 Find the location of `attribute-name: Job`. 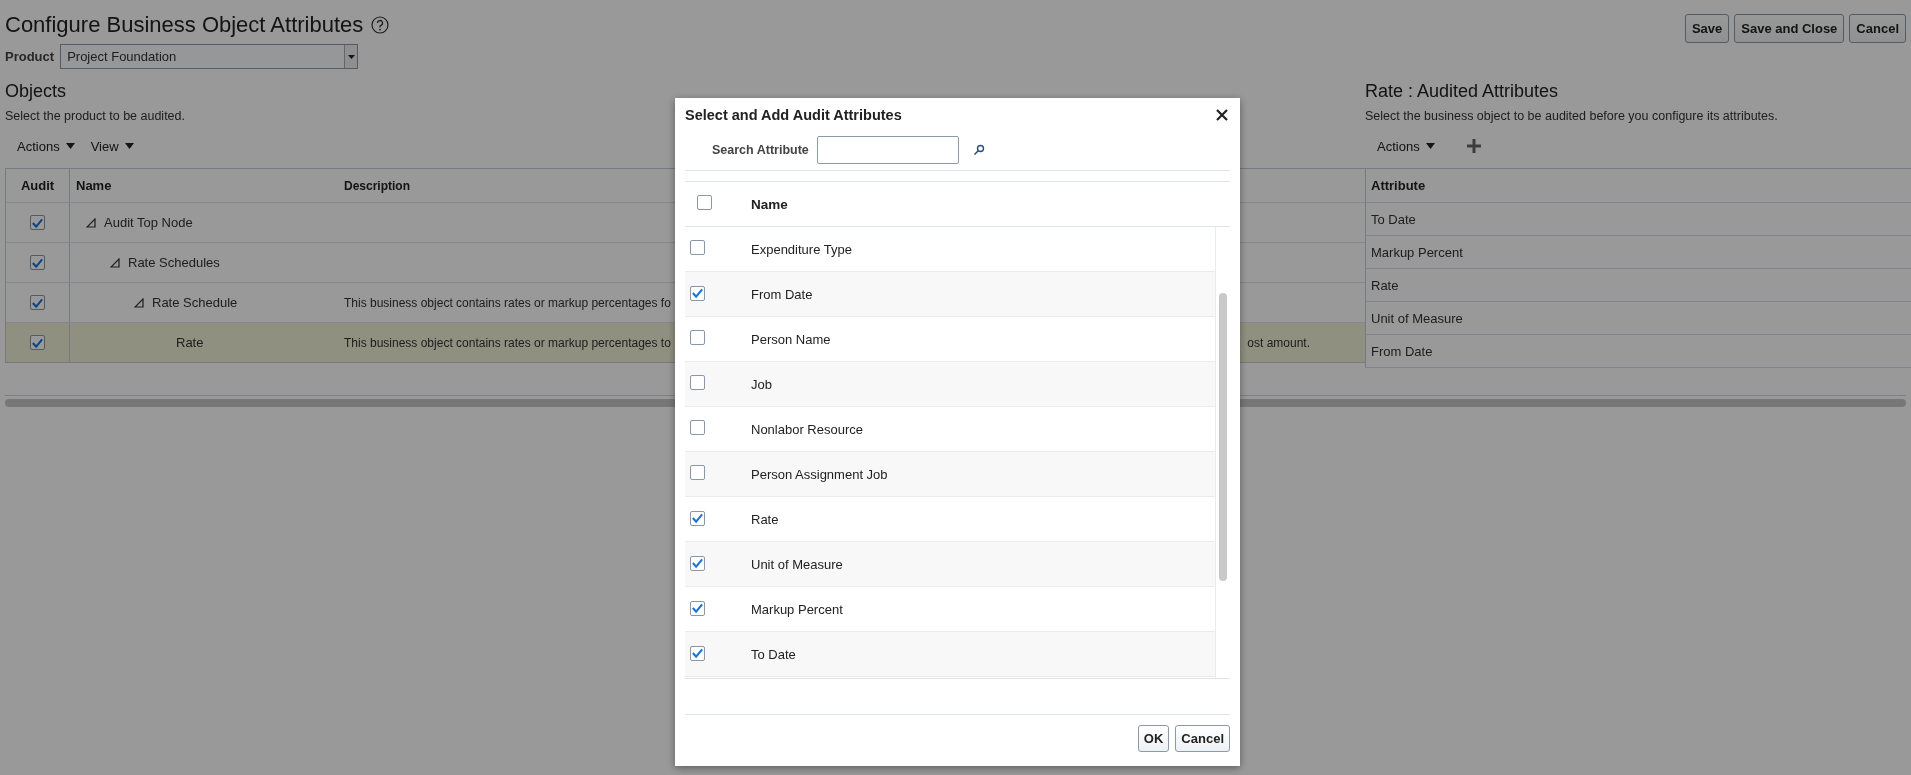

attribute-name: Job is located at coordinates (761, 384).